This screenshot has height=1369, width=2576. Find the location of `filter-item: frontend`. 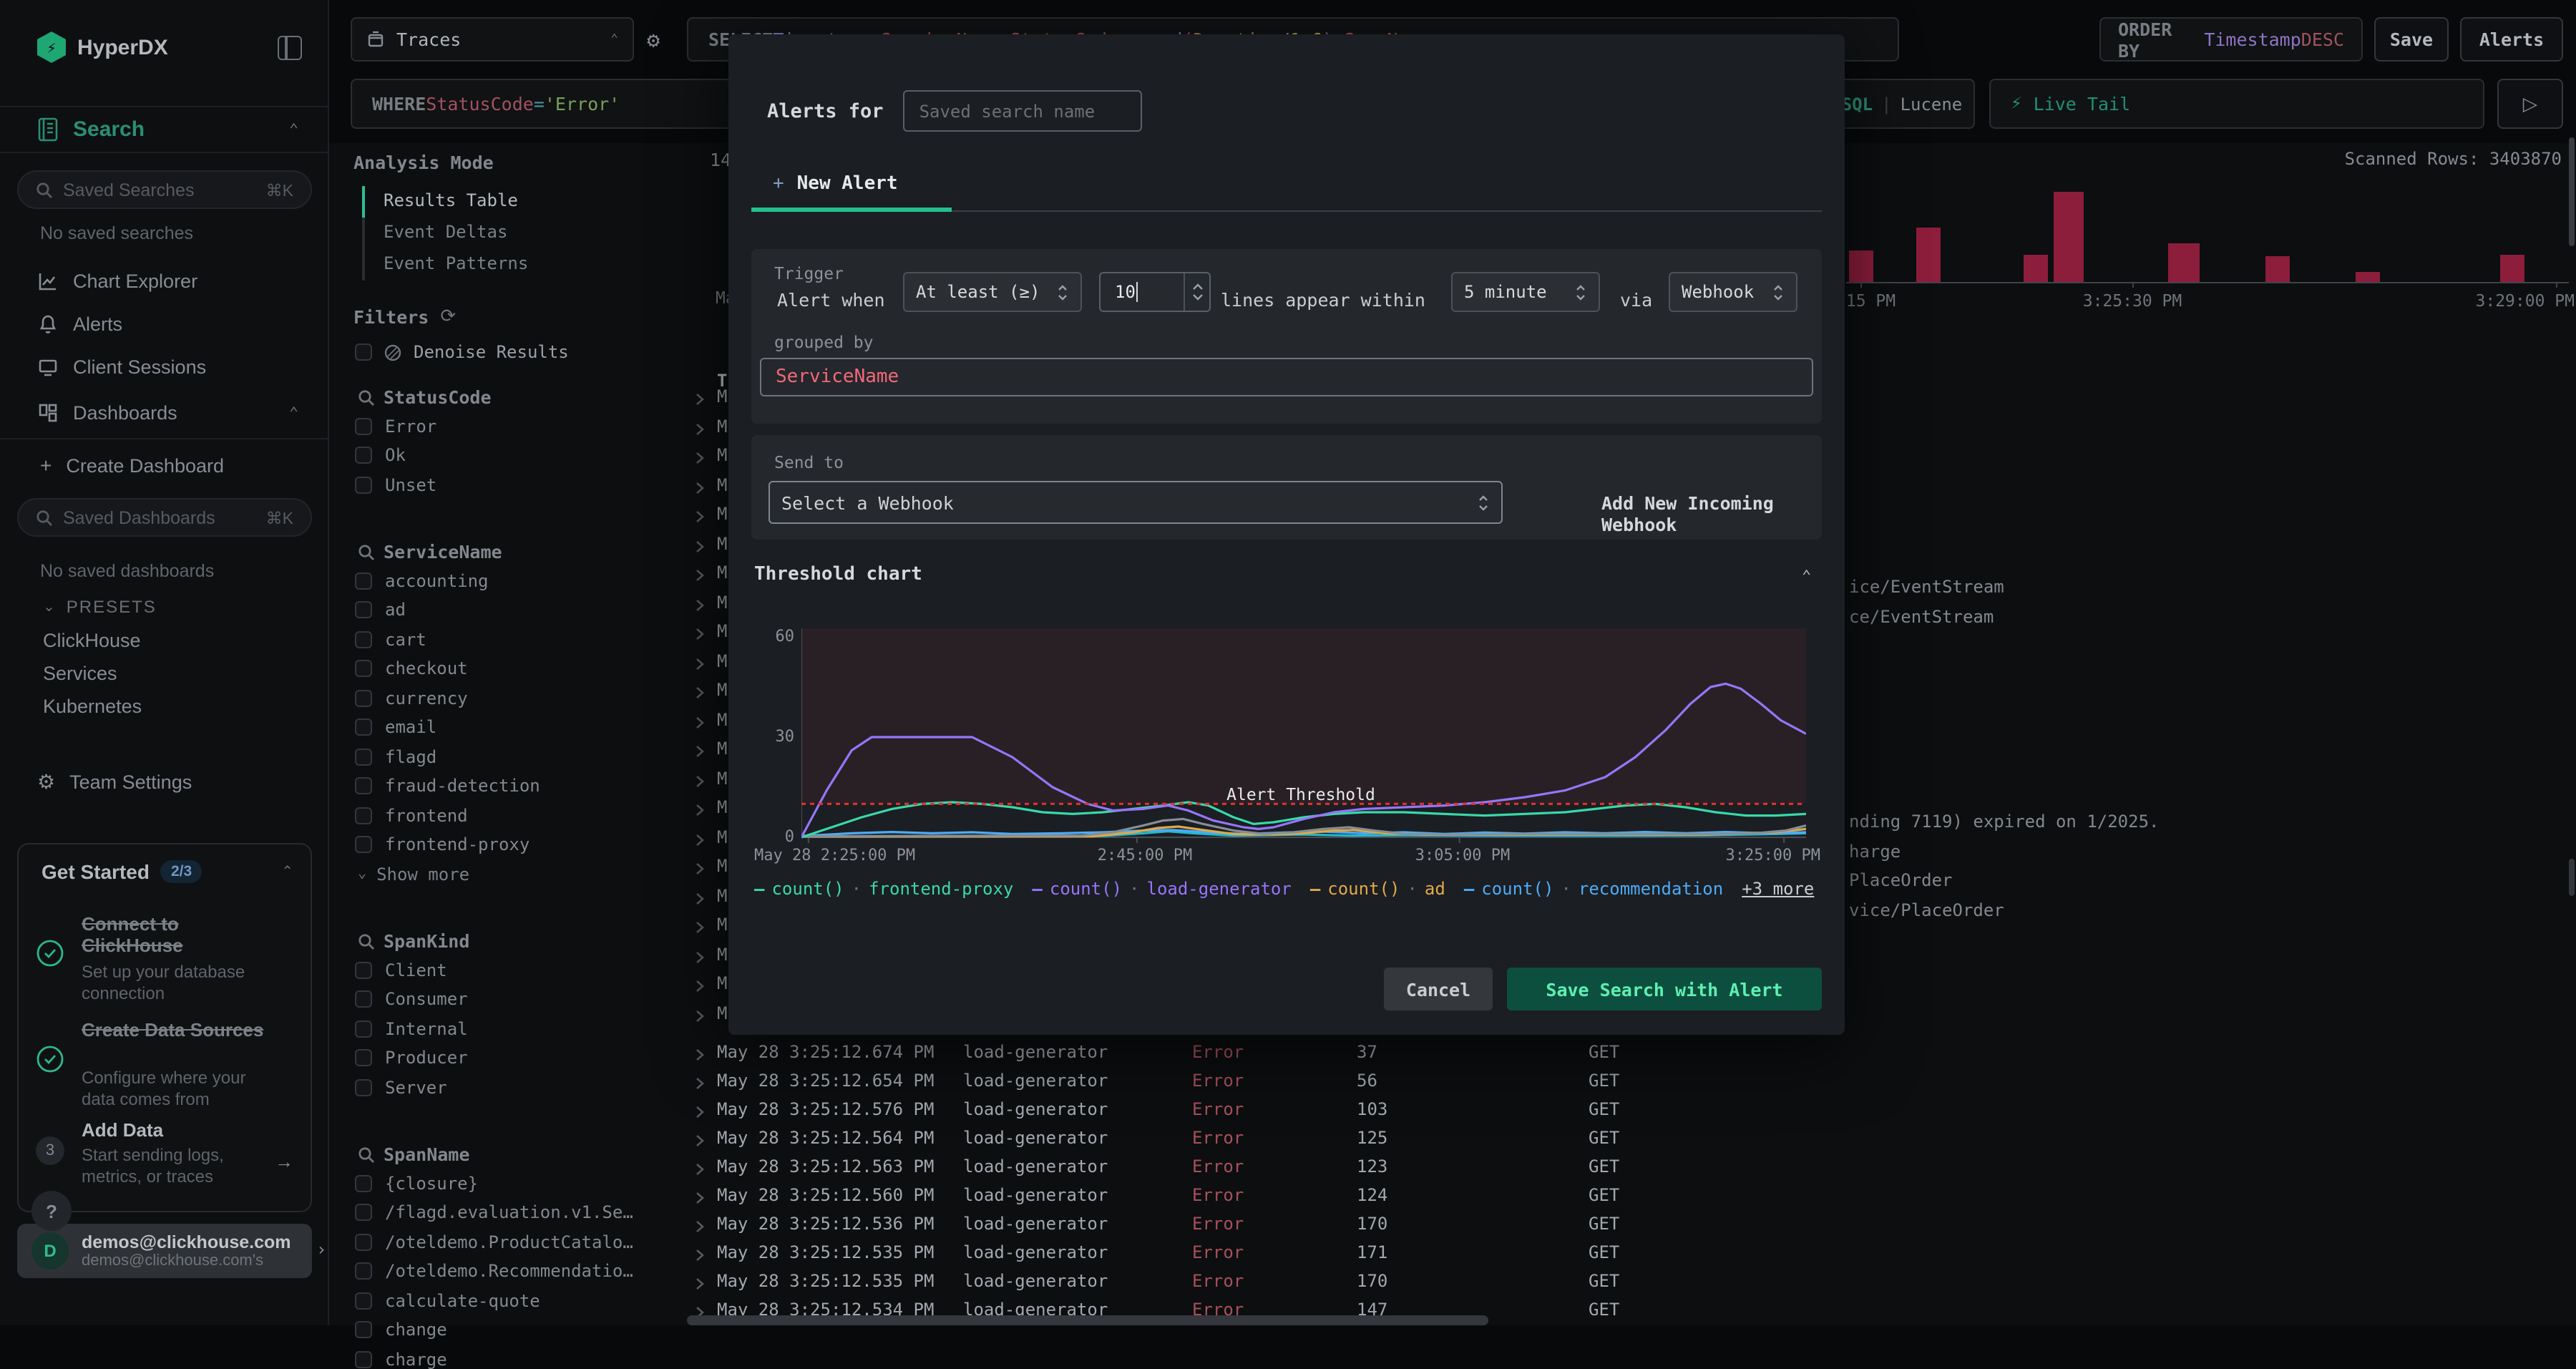

filter-item: frontend is located at coordinates (411, 815).